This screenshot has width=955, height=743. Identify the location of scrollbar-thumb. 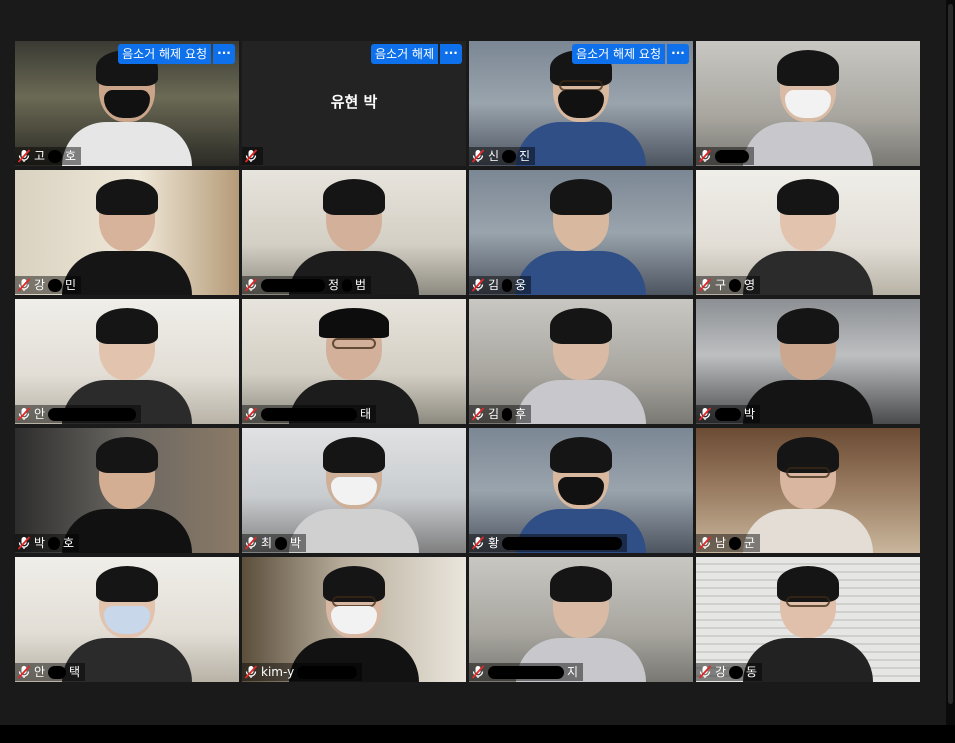
(950, 354).